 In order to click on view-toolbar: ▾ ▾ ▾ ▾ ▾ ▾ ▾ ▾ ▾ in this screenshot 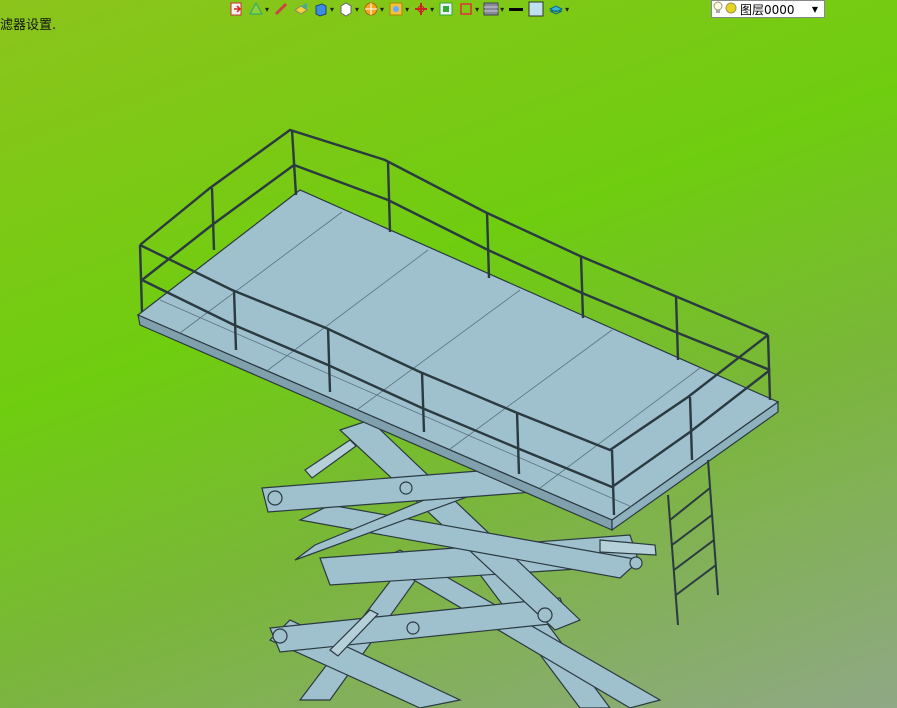, I will do `click(398, 9)`.